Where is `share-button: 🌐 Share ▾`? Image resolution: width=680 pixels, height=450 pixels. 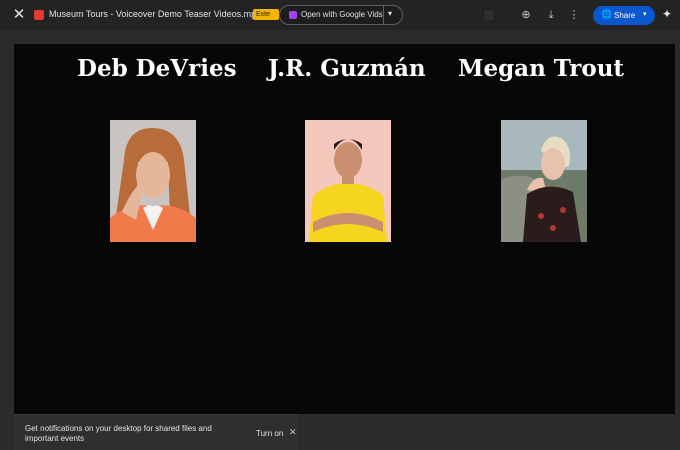
share-button: 🌐 Share ▾ is located at coordinates (624, 15).